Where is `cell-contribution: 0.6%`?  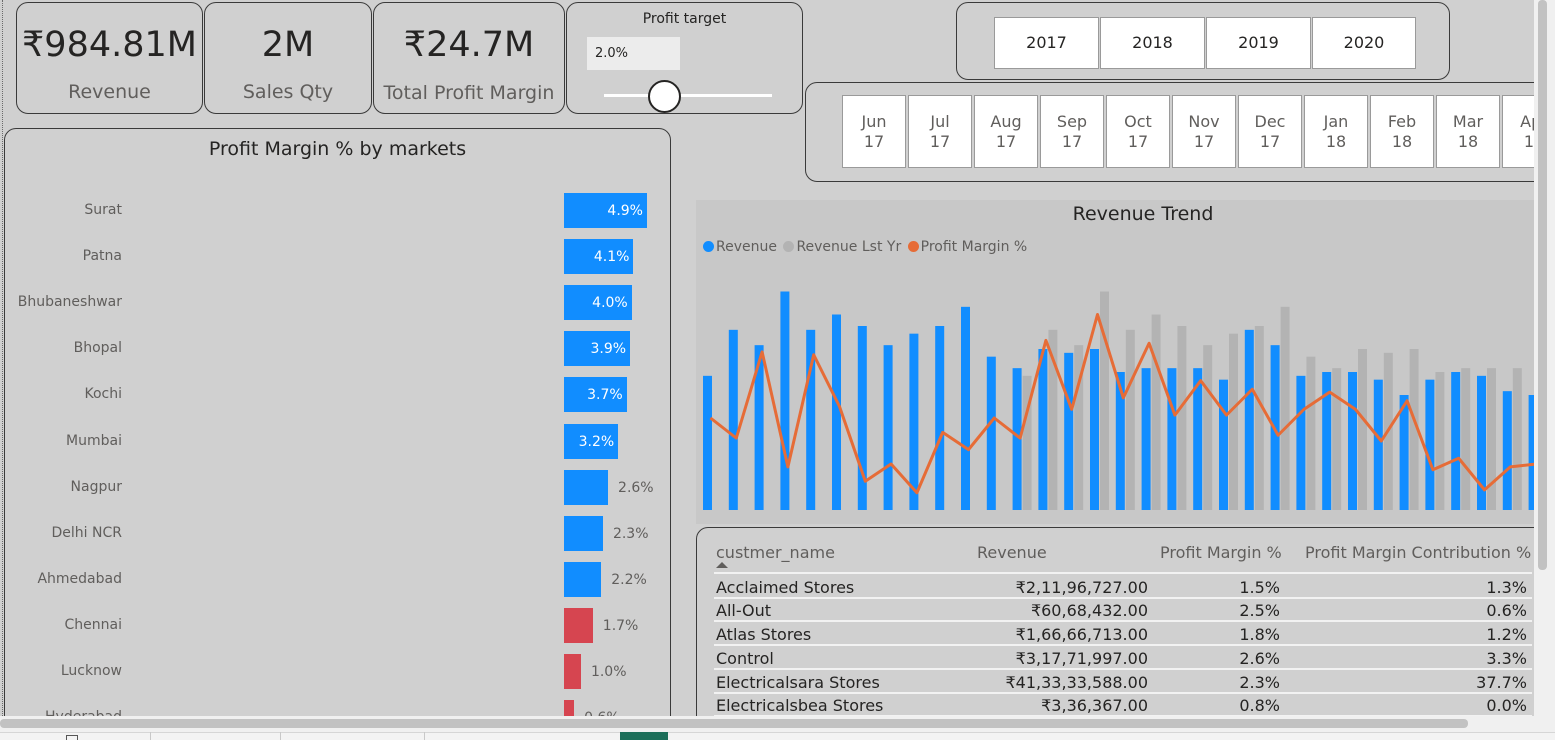 cell-contribution: 0.6% is located at coordinates (1506, 610).